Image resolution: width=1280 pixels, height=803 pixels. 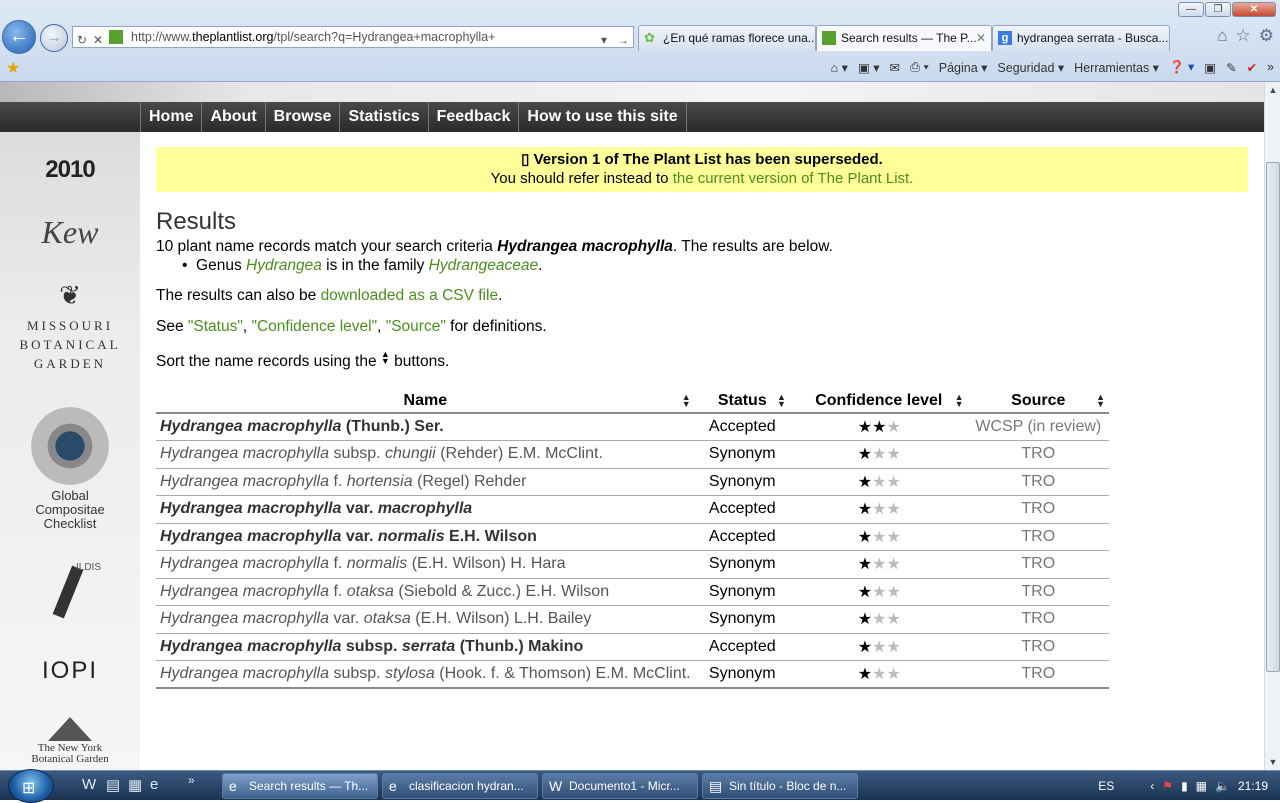 What do you see at coordinates (70, 232) in the screenshot?
I see `logo-kew: Kew` at bounding box center [70, 232].